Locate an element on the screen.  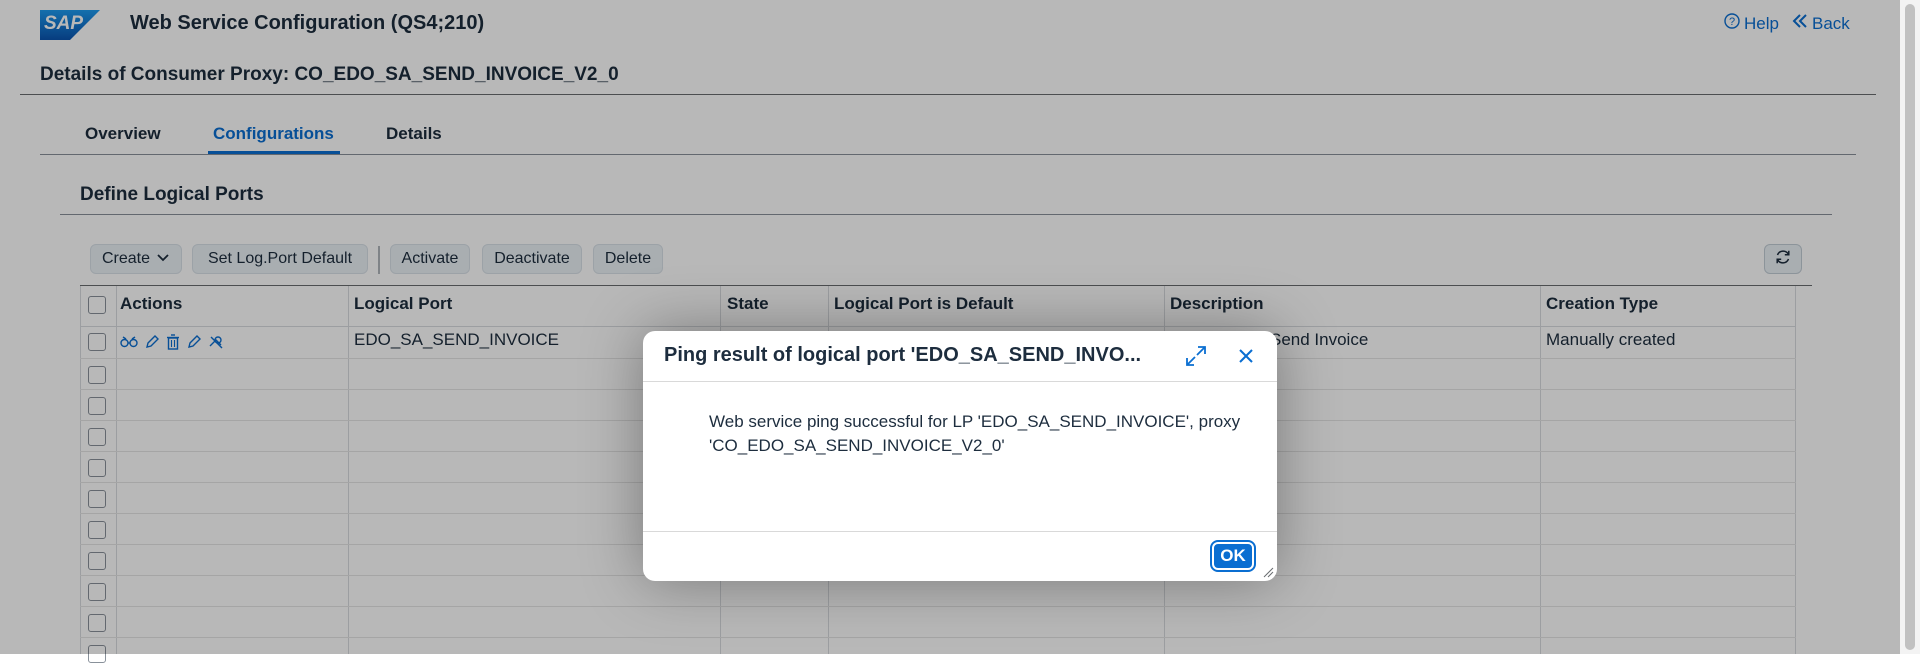
ok-button: OK is located at coordinates (1233, 556).